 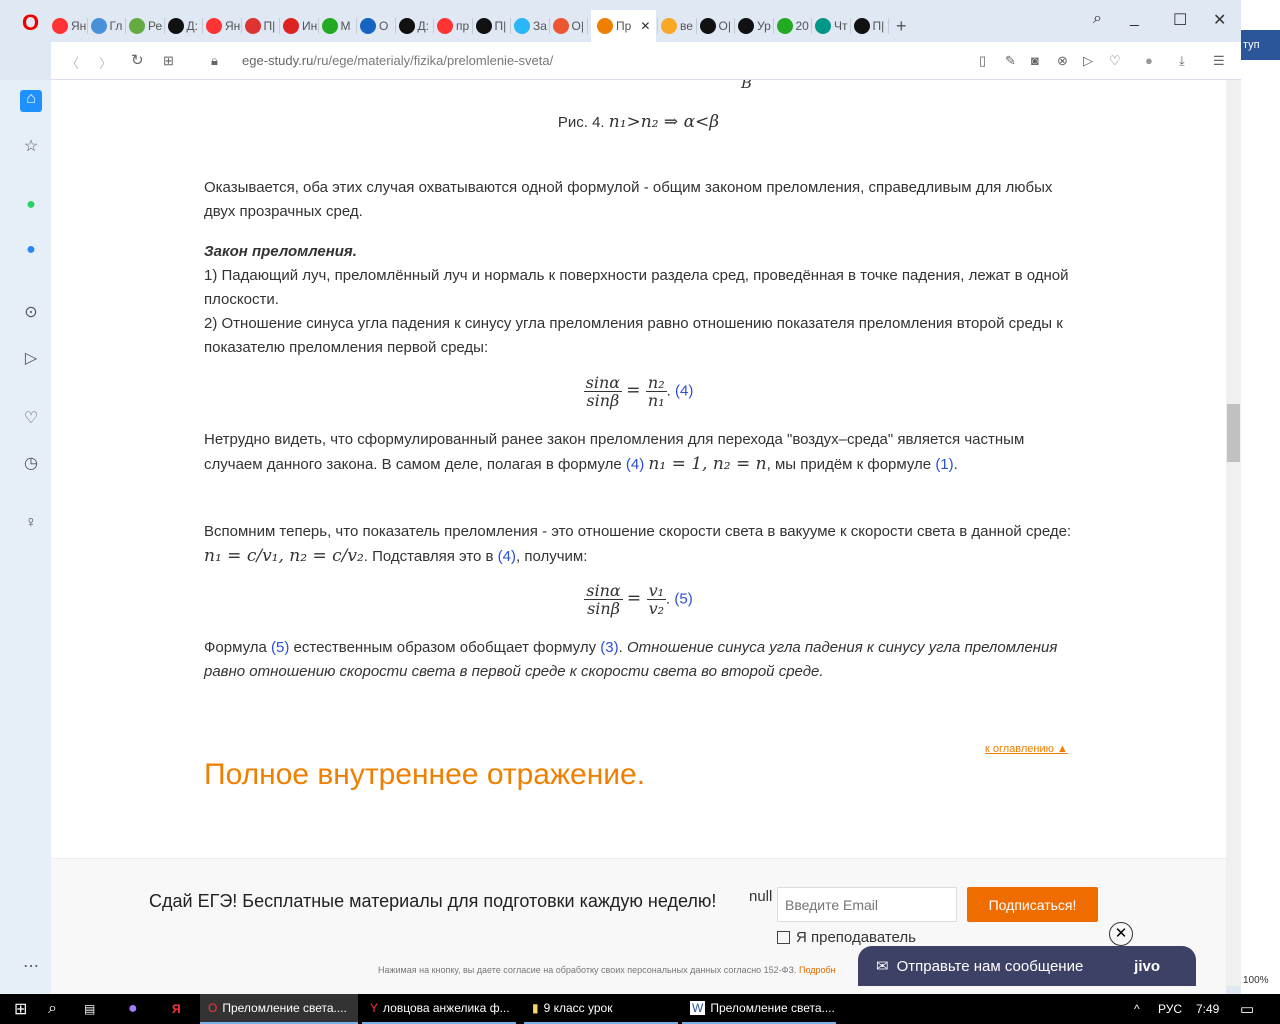 I want to click on jivo-chat-button: ✉ Отправьте нам сообщение jivo, so click(x=1027, y=966).